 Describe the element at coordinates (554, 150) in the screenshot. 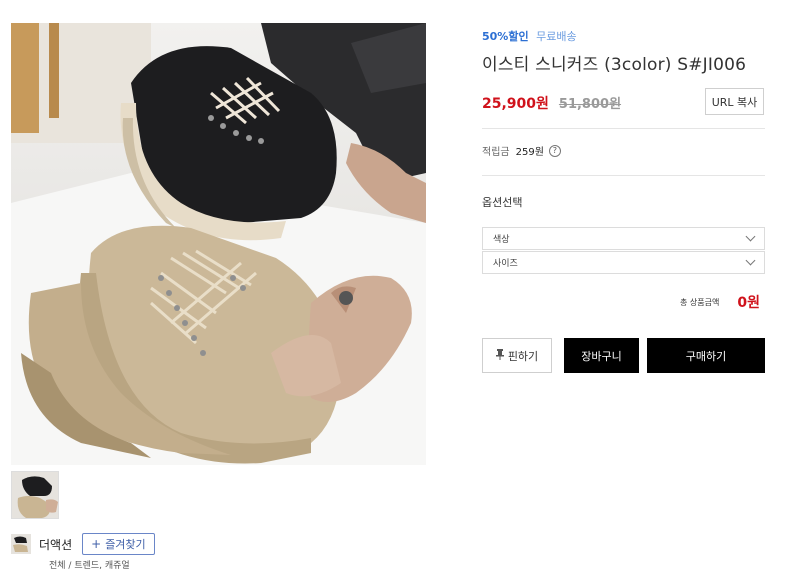

I see `help-icon: ?` at that location.